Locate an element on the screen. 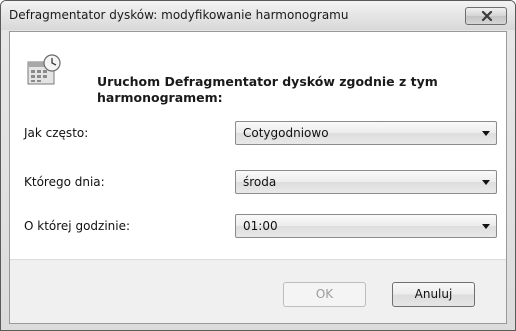 Image resolution: width=516 pixels, height=331 pixels. time-value: 01:00 is located at coordinates (260, 226).